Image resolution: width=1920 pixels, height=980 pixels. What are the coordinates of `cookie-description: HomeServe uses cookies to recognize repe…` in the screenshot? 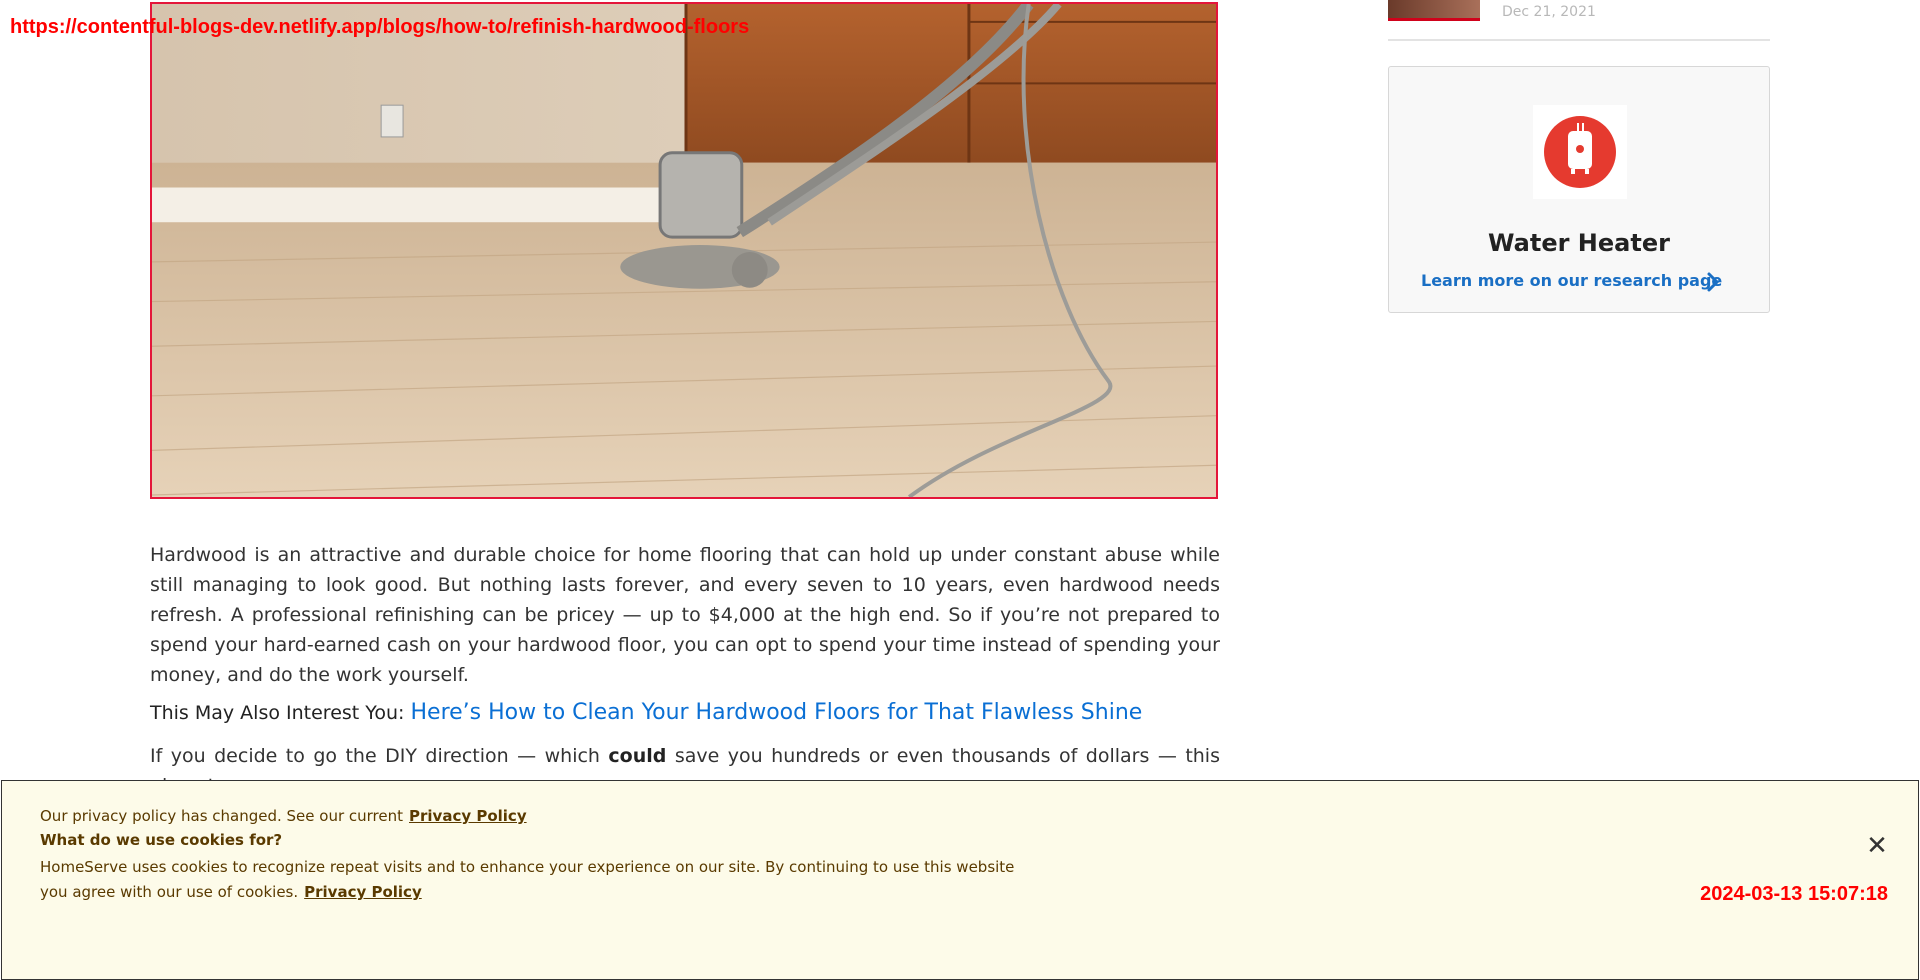 It's located at (540, 880).